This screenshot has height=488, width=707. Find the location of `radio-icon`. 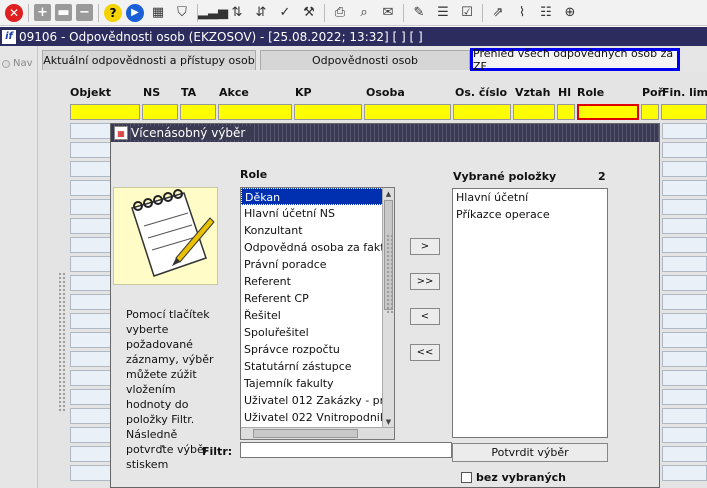

radio-icon is located at coordinates (6, 63).